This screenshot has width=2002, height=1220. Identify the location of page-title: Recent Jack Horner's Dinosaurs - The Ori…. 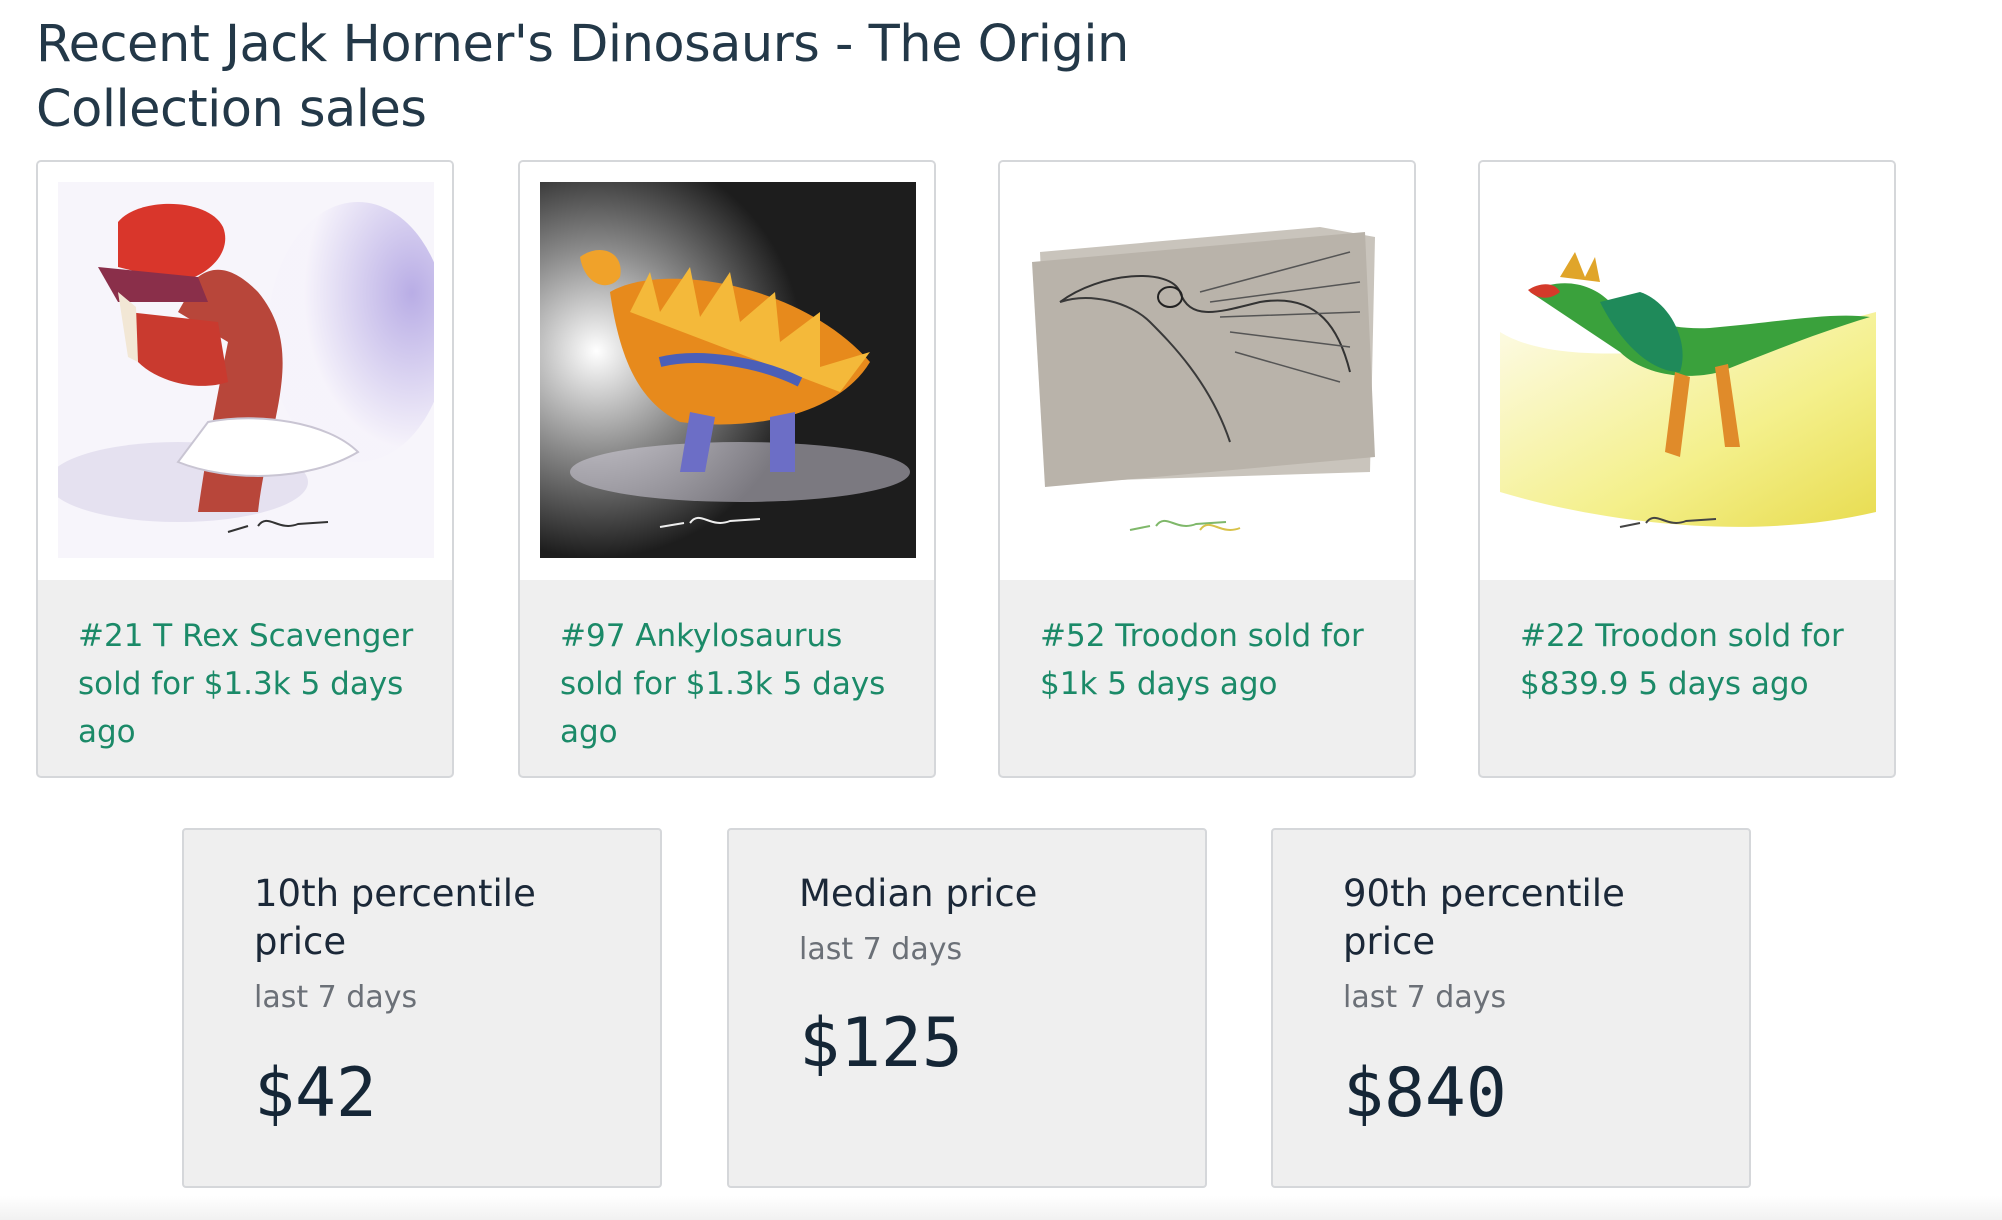
(582, 77).